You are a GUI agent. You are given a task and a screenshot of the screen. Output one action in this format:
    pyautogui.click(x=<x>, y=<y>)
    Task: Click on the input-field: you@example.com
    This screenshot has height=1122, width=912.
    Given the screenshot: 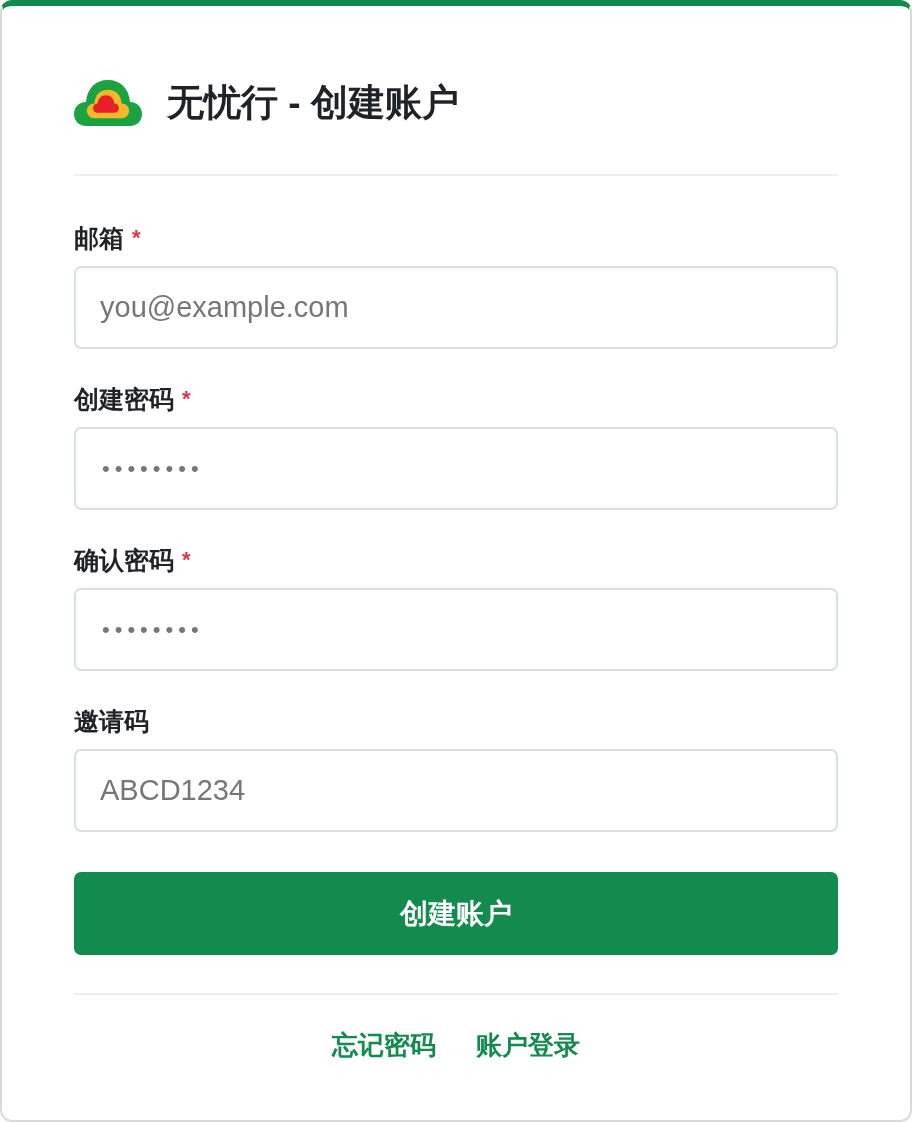 What is the action you would take?
    pyautogui.click(x=456, y=307)
    